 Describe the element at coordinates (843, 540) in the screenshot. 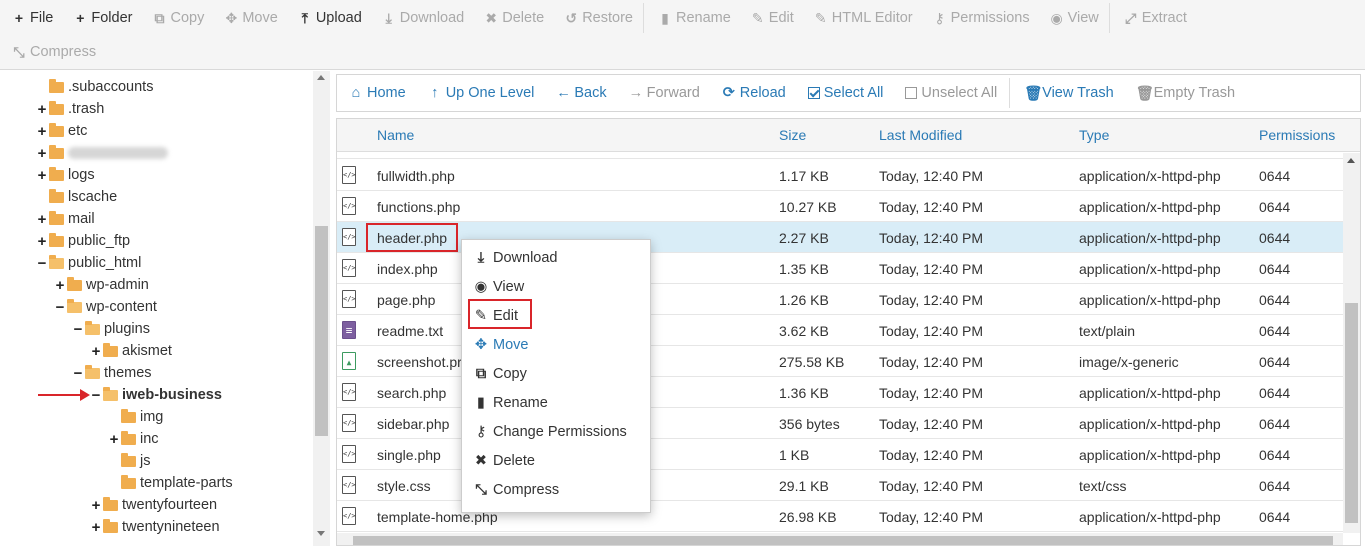

I see `table-hscroll-thumb` at that location.